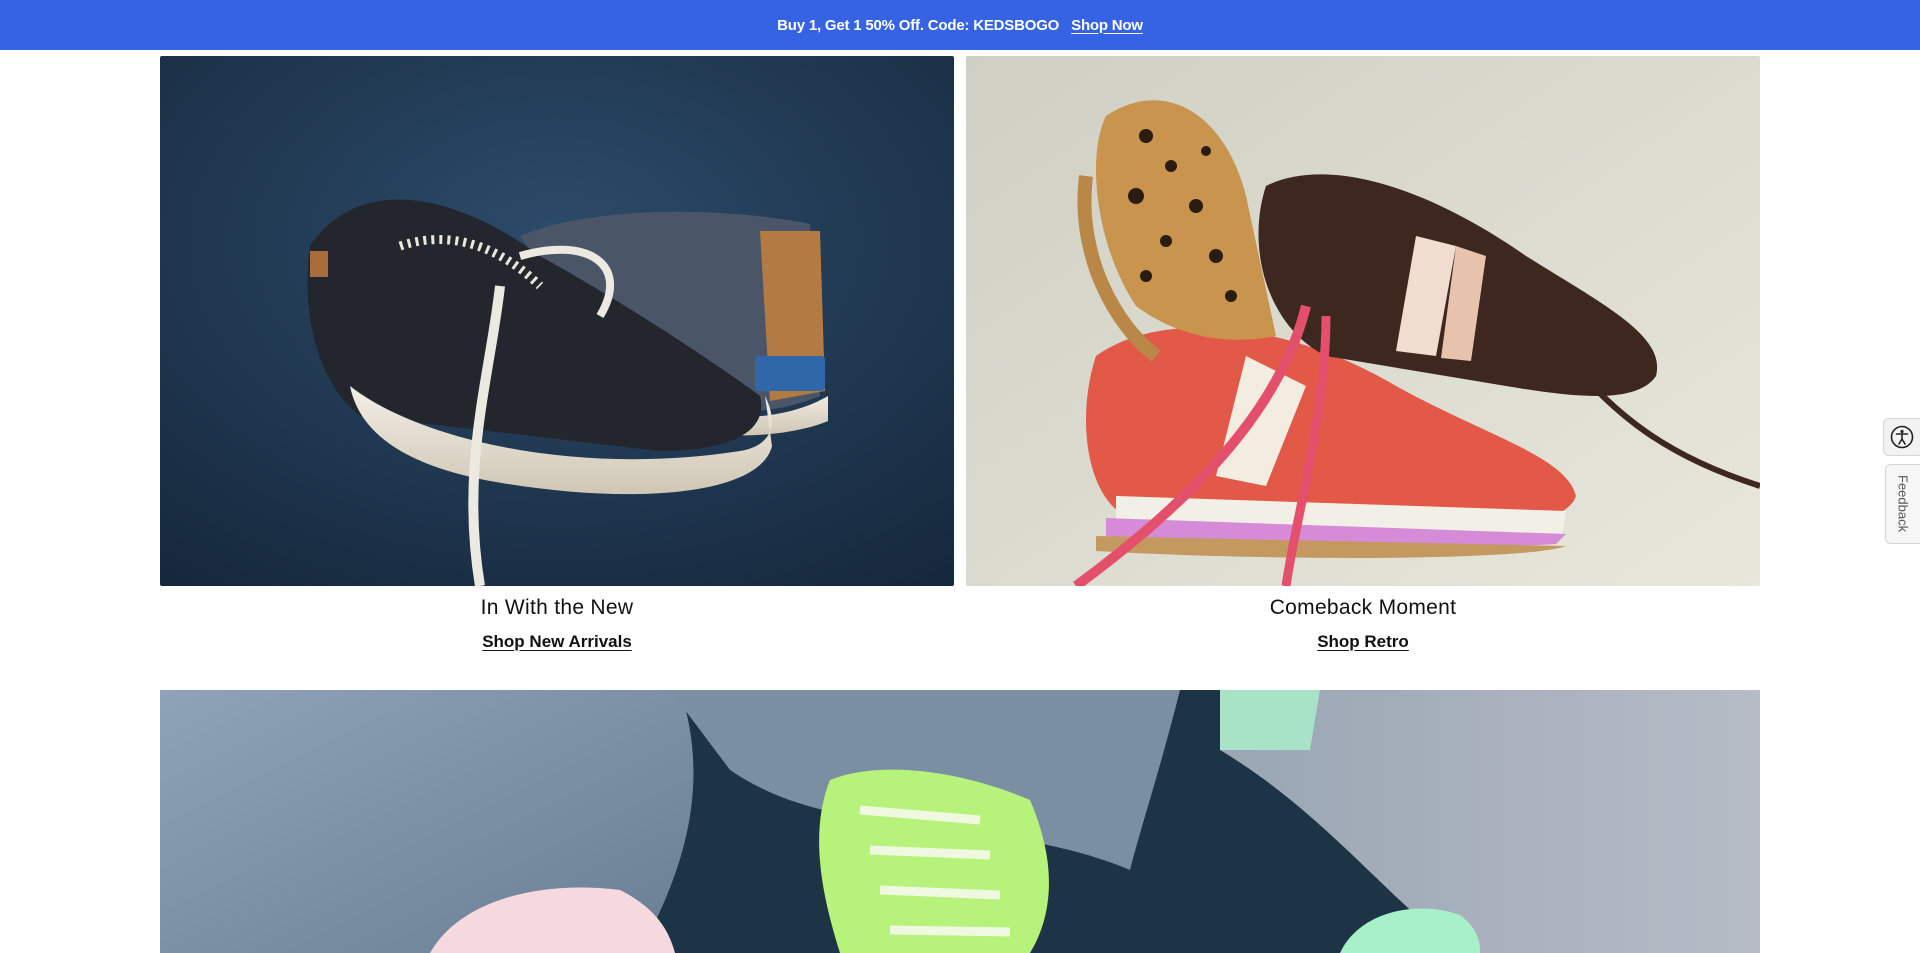  Describe the element at coordinates (557, 623) in the screenshot. I see `new-arrivals-caption: In With the New Shop New Arrivals` at that location.